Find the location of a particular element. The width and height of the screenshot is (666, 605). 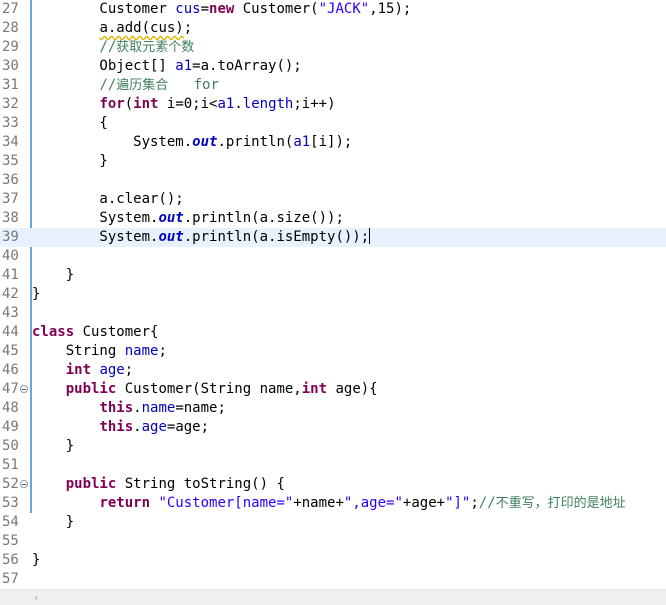

line-number: 31 is located at coordinates (10, 85).